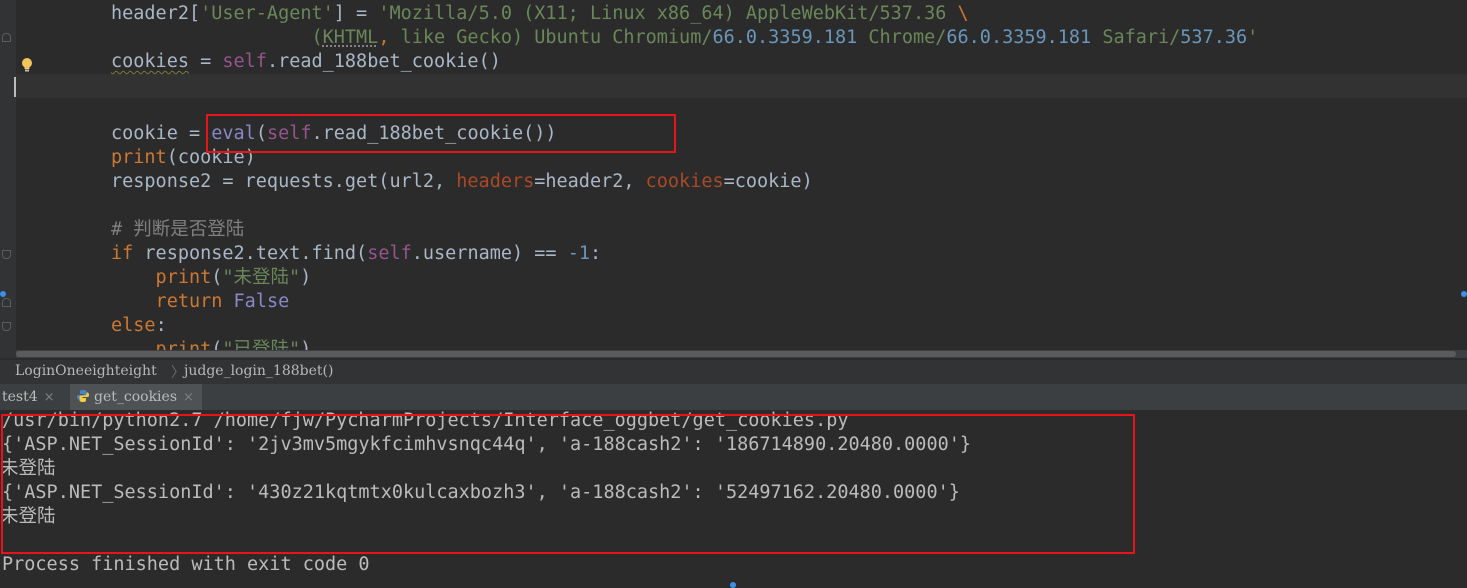 This screenshot has width=1467, height=588. Describe the element at coordinates (261, 277) in the screenshot. I see `code-token: "未登陆"` at that location.